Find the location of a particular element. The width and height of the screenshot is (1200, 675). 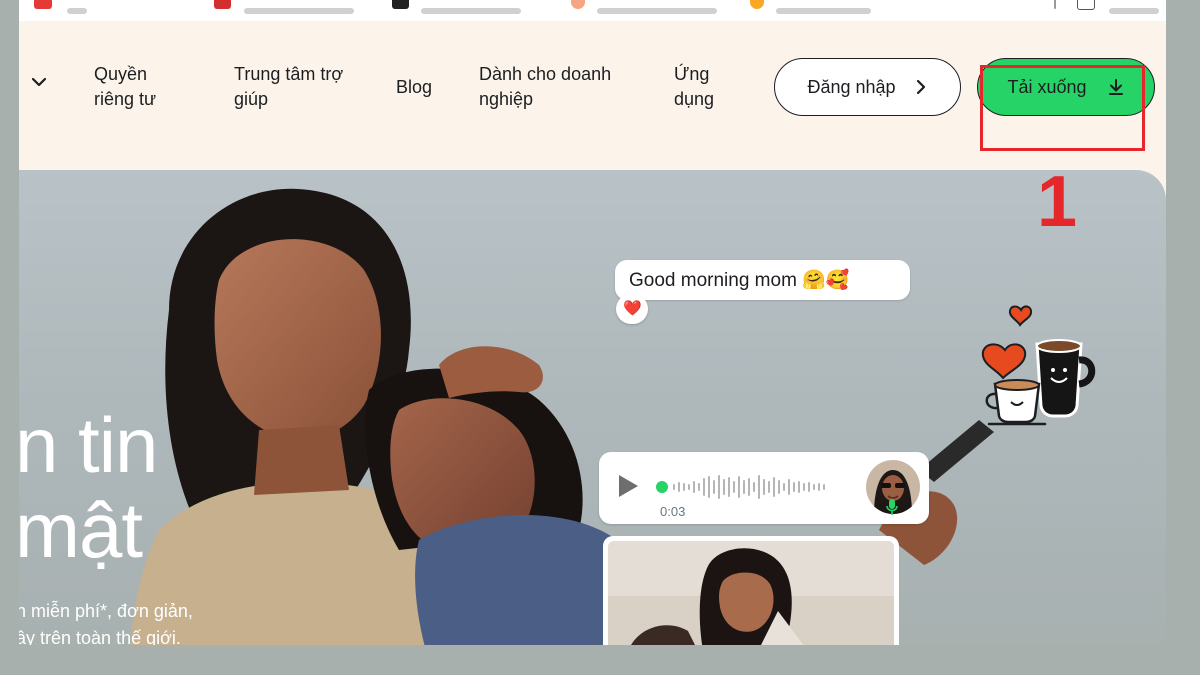

hero-title-line2: mật is located at coordinates (81, 530).